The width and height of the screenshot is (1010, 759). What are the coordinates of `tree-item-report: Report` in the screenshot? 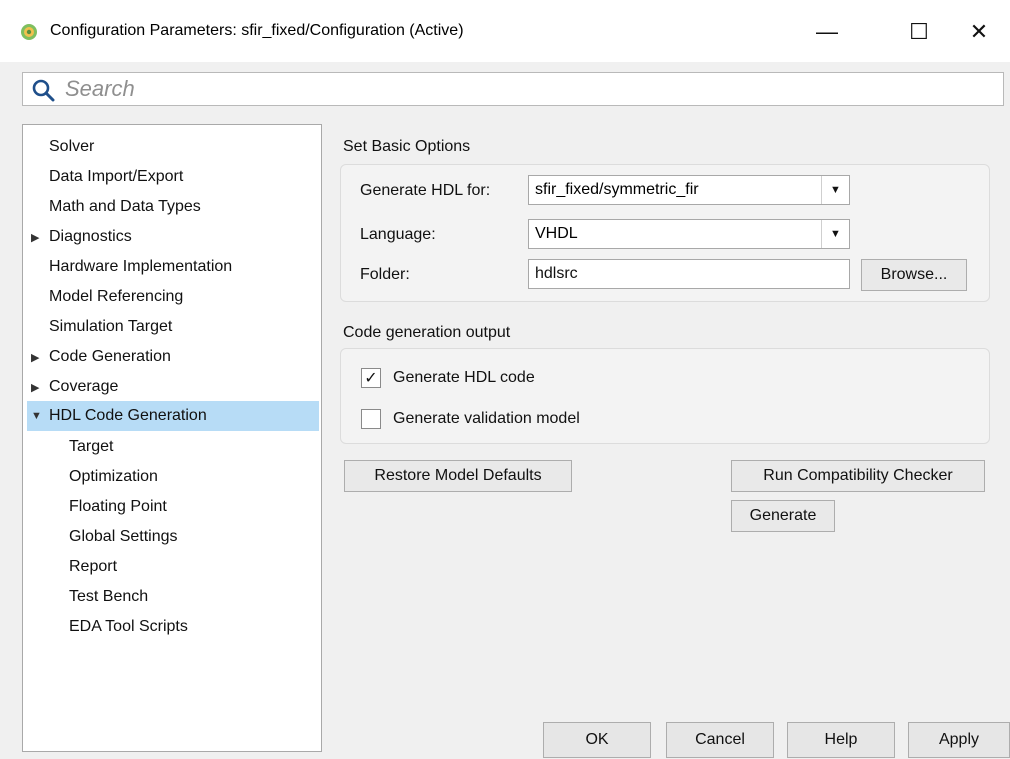 It's located at (214, 567).